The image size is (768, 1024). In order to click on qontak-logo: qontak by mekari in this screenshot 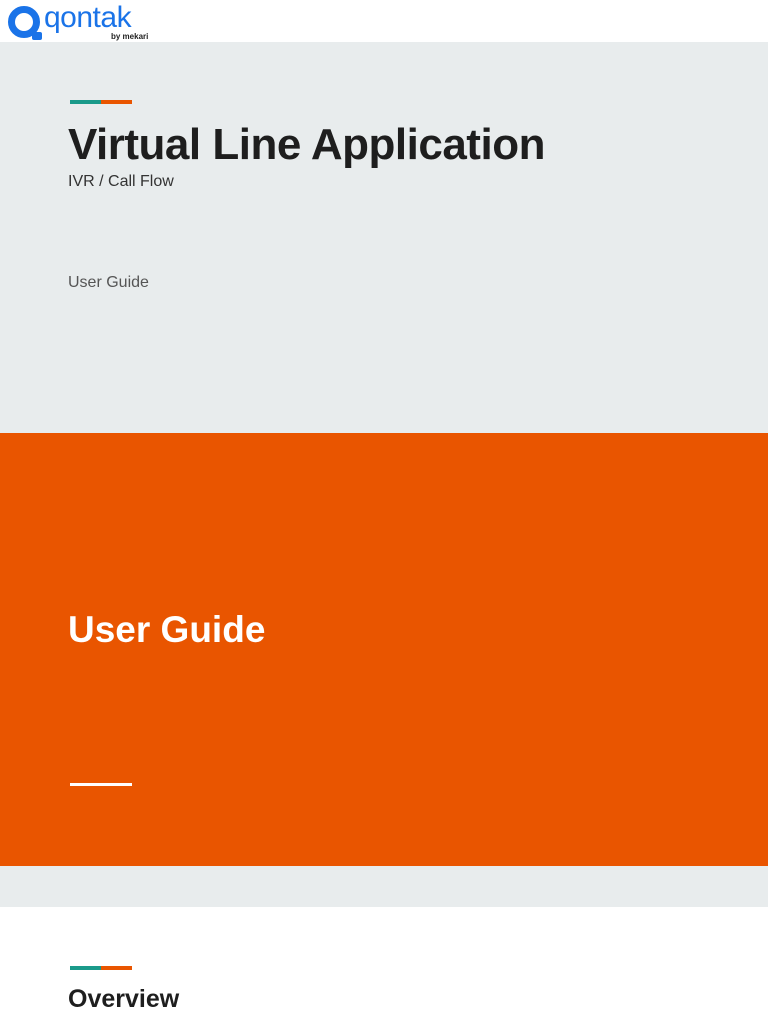, I will do `click(83, 21)`.